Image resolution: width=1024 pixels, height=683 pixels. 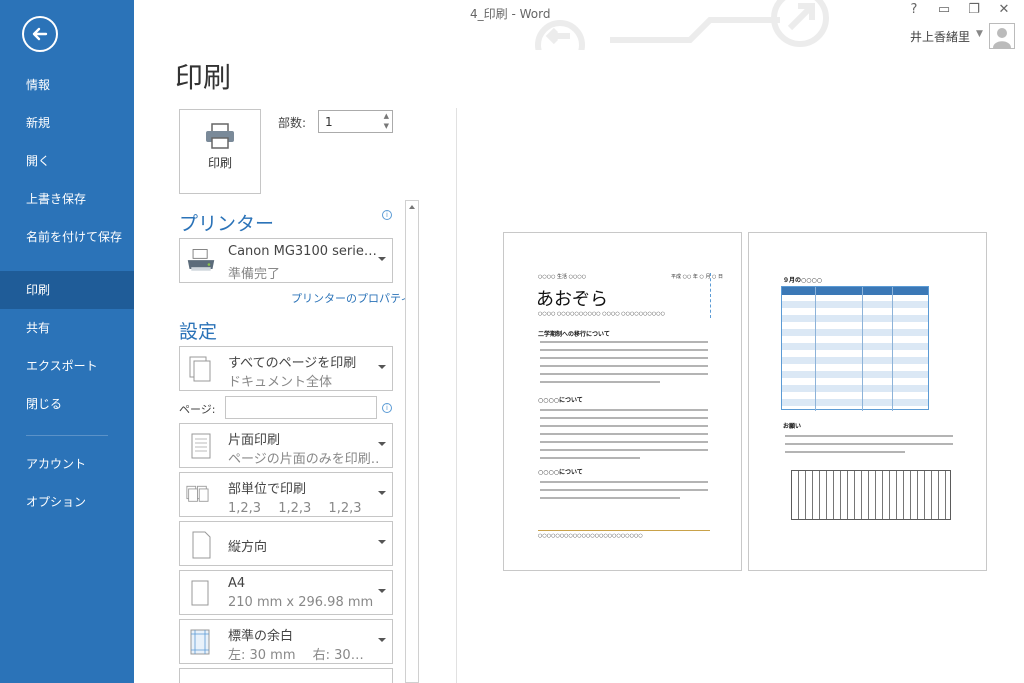 I want to click on settings-heading: 設定, so click(x=198, y=332).